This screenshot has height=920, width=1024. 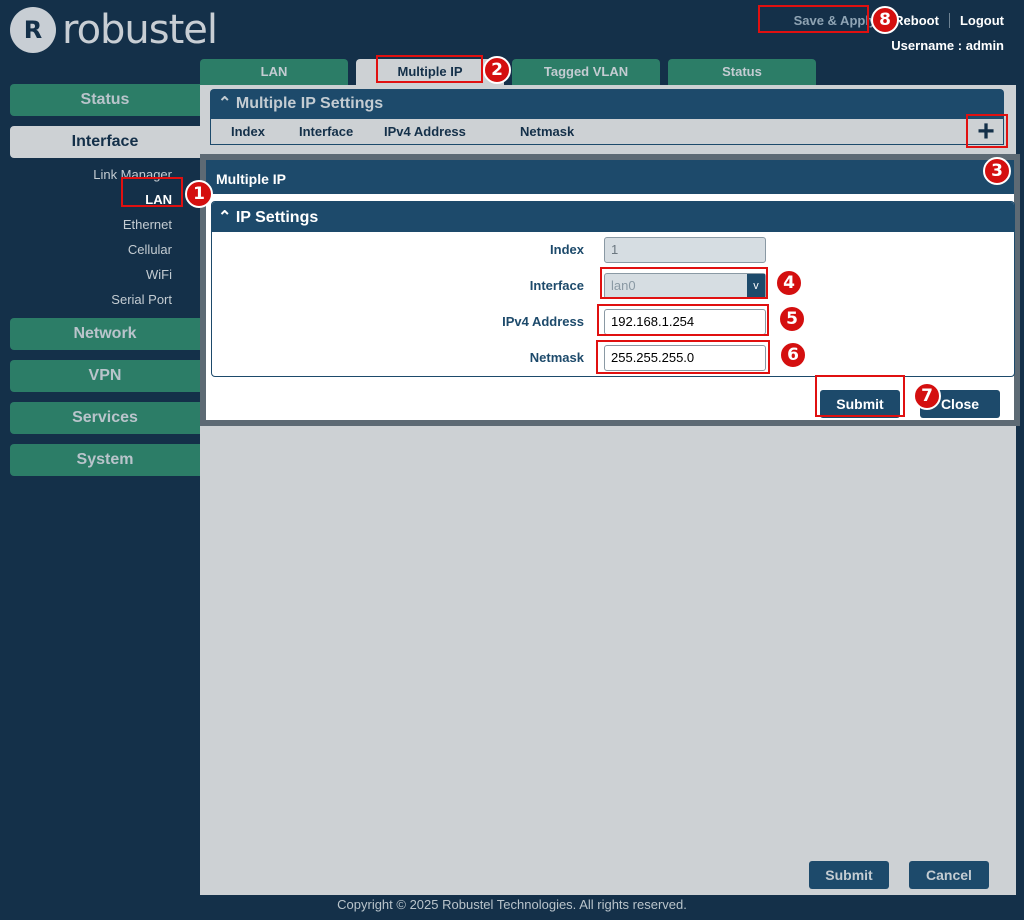 I want to click on netmask-label: Netmask, so click(x=556, y=357).